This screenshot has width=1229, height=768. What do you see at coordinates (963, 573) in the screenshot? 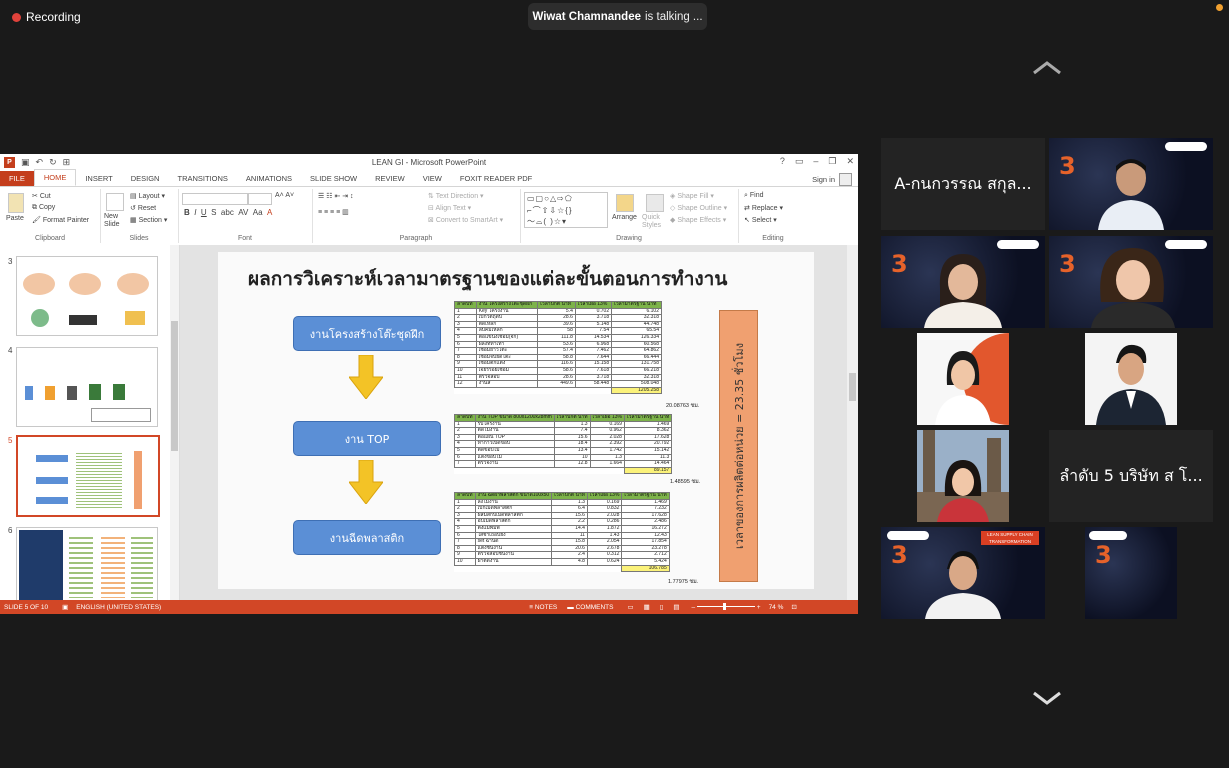
I see `participant-video: 3 LEAN SUPPLY CHAIN TRANSFORMATION` at bounding box center [963, 573].